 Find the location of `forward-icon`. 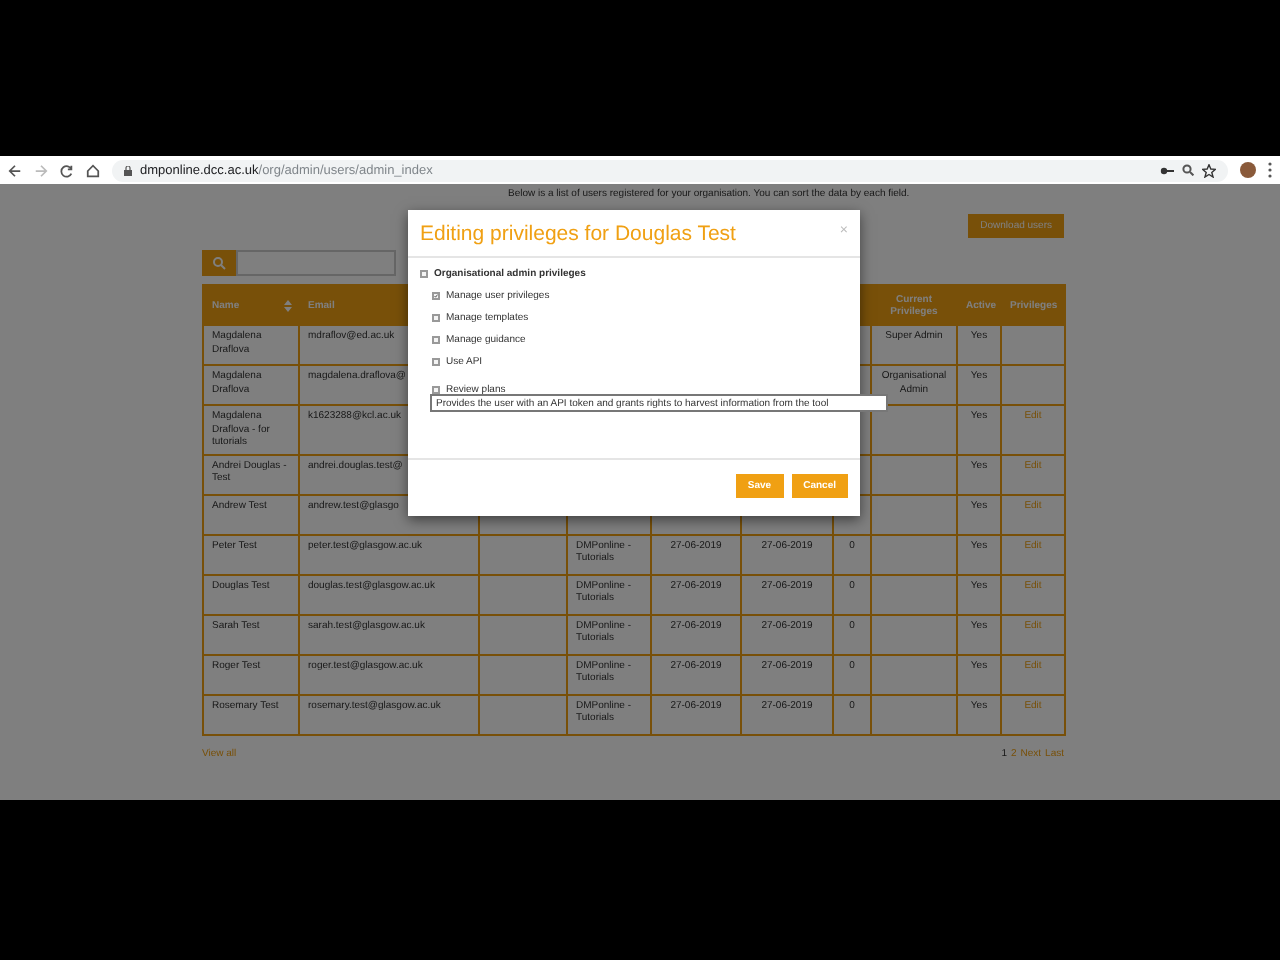

forward-icon is located at coordinates (41, 170).